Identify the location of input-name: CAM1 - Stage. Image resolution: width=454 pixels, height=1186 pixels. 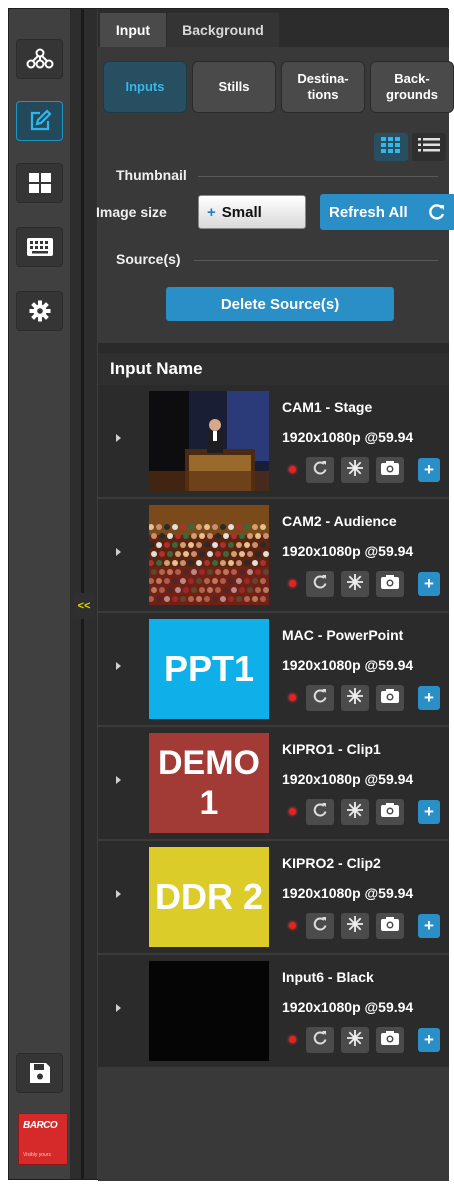
(327, 407).